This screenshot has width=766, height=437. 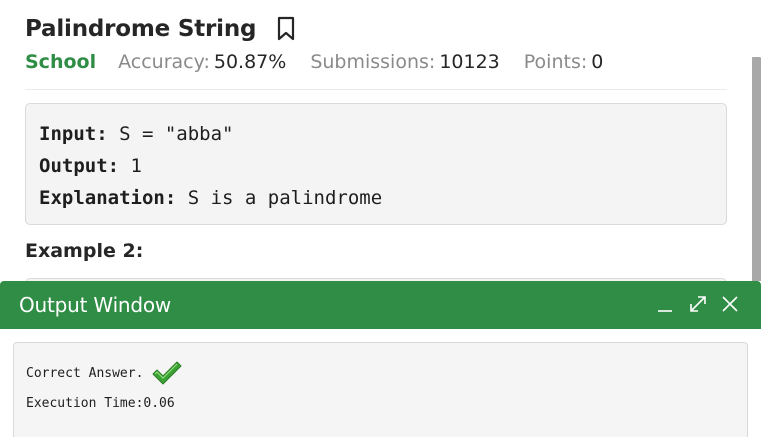 I want to click on checkmark-icon, so click(x=167, y=373).